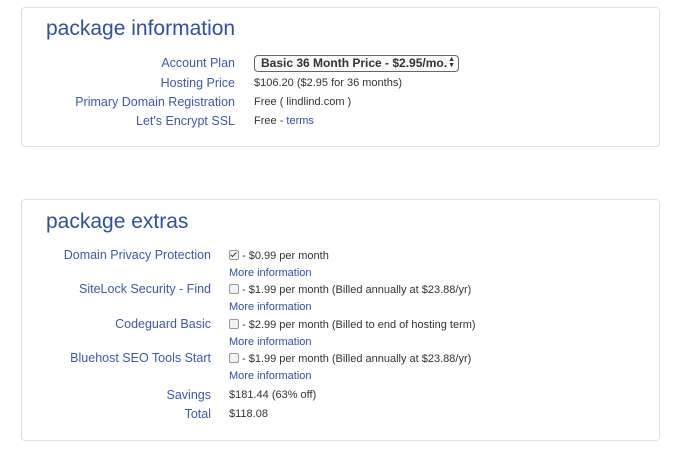  What do you see at coordinates (300, 121) in the screenshot?
I see `ssl-terms-link: terms` at bounding box center [300, 121].